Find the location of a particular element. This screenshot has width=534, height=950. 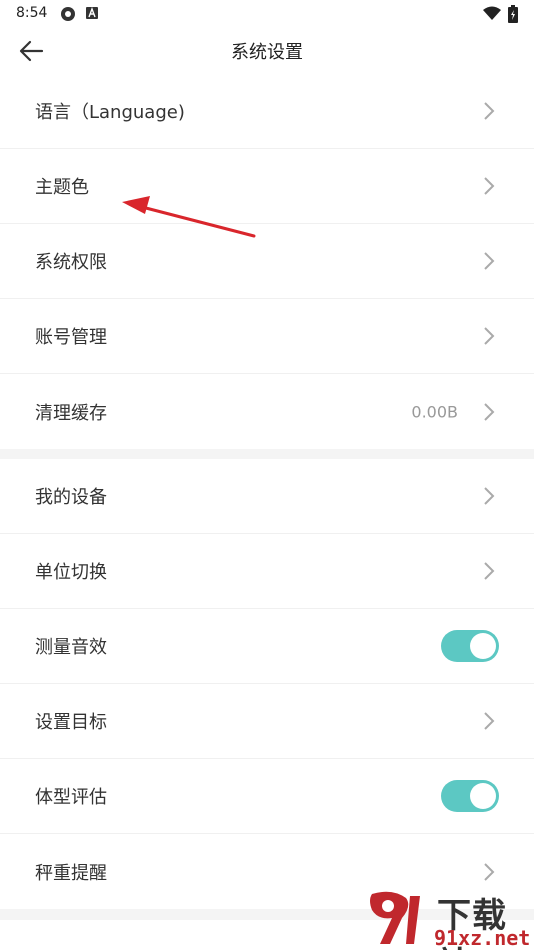

setting-body-assessment: 体型评估 is located at coordinates (267, 796).